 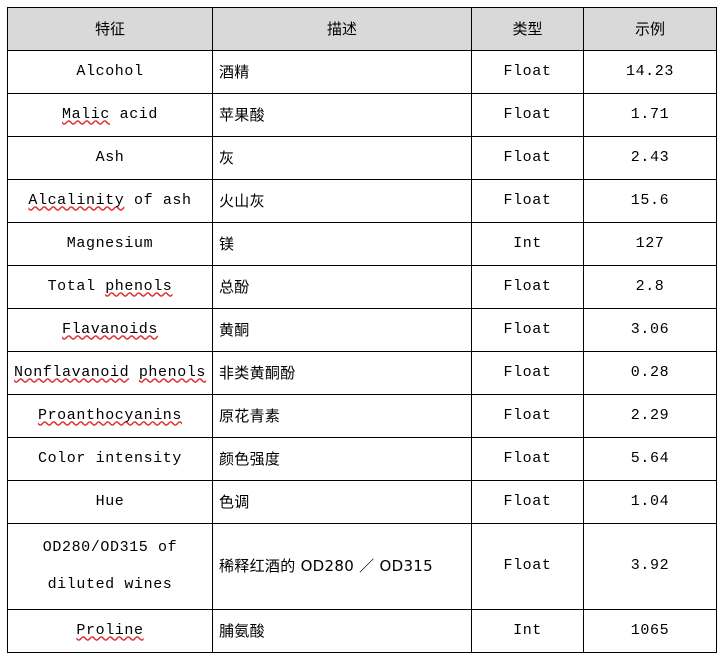 I want to click on feature-text-line: Proline, so click(x=110, y=631).